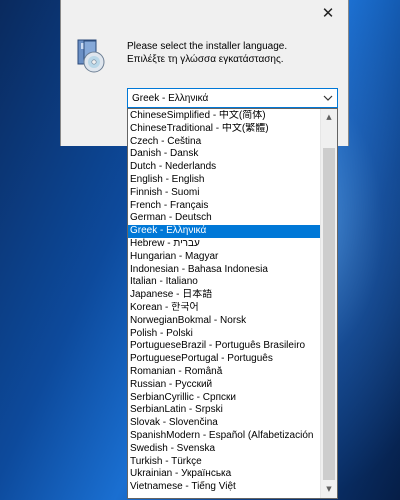 This screenshot has width=400, height=500. Describe the element at coordinates (224, 474) in the screenshot. I see `language-option: Ukrainian - Українська` at that location.